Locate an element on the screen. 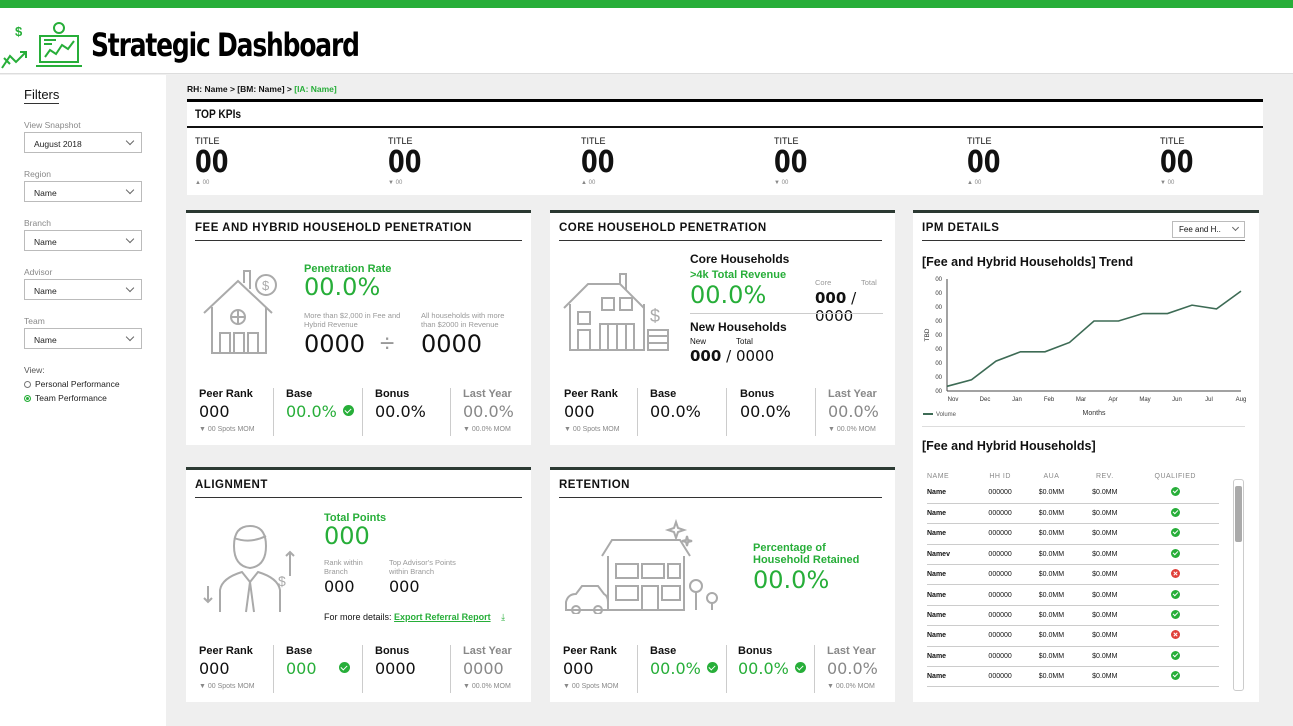 The image size is (1293, 726). download-icon: ⤓ is located at coordinates (503, 617).